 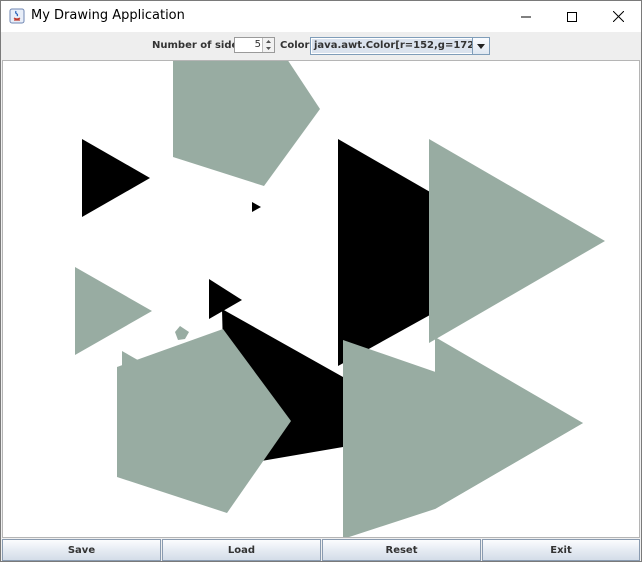 What do you see at coordinates (392, 46) in the screenshot?
I see `color-selected-value: java.awt.Color[r=152,g=172,b=162]` at bounding box center [392, 46].